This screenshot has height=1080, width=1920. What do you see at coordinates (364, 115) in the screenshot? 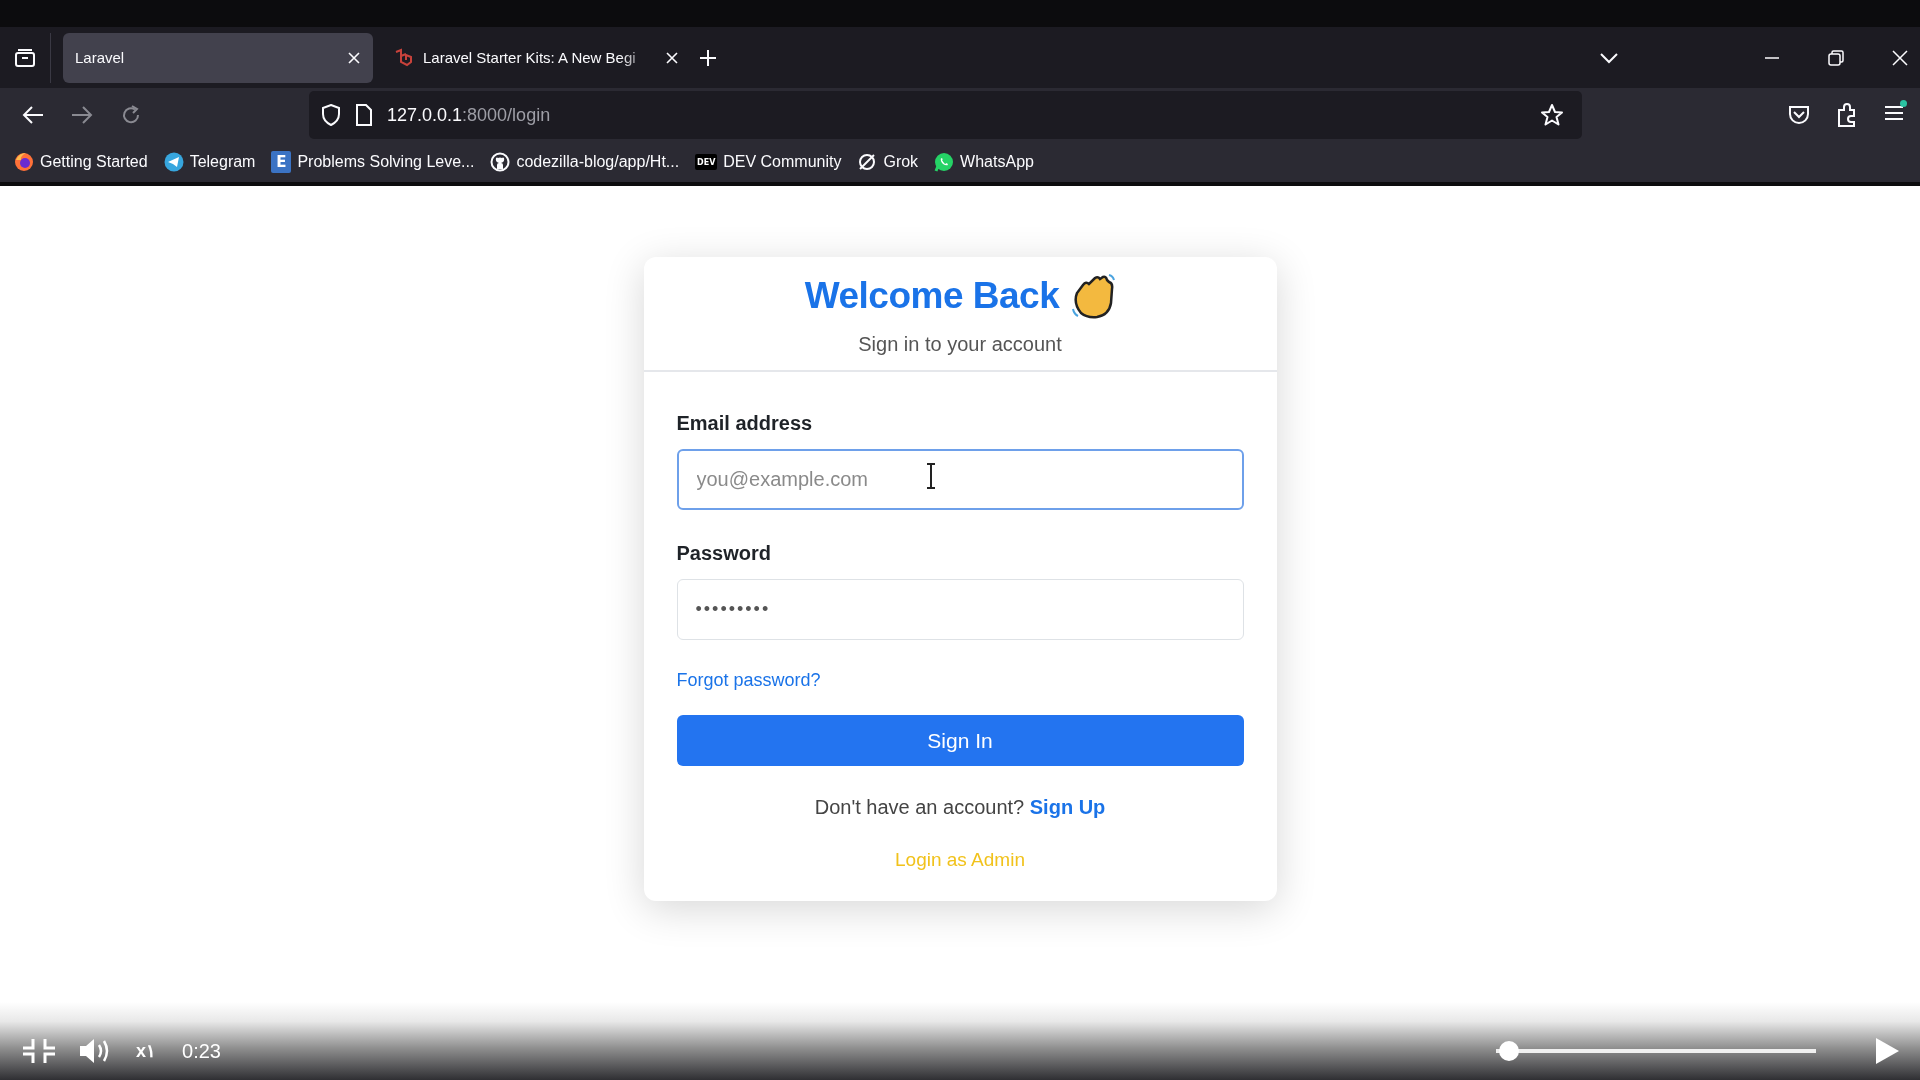
I see `page-icon` at bounding box center [364, 115].